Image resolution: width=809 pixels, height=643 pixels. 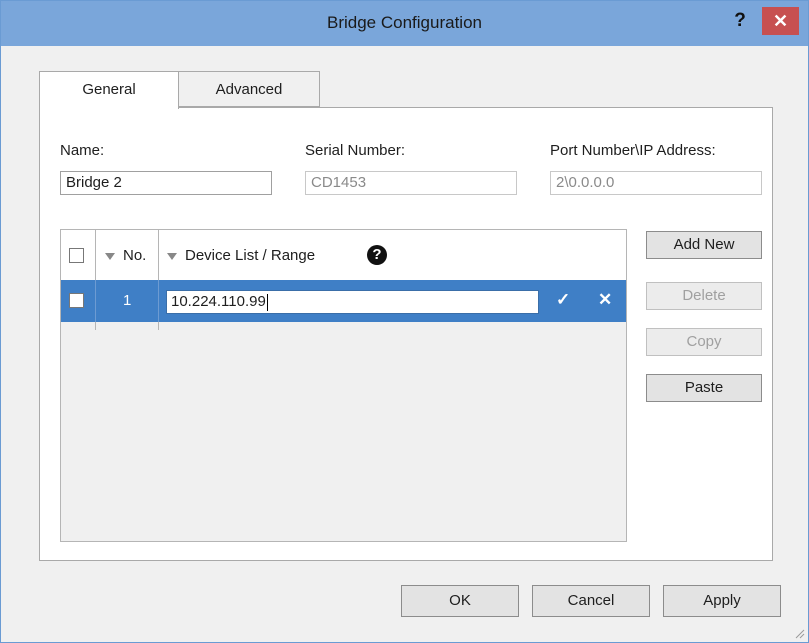 What do you see at coordinates (109, 90) in the screenshot?
I see `tab-general: General` at bounding box center [109, 90].